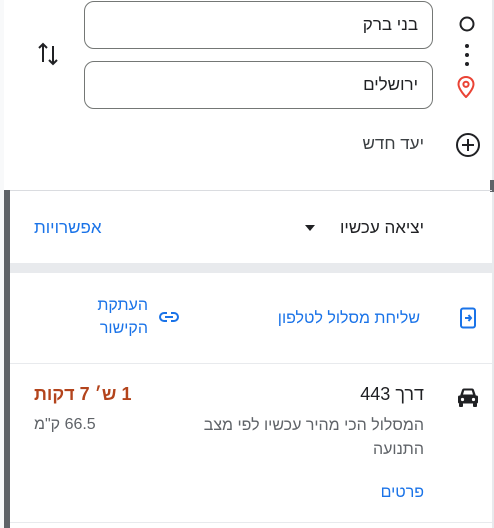 Image resolution: width=494 pixels, height=528 pixels. What do you see at coordinates (468, 398) in the screenshot?
I see `car-icon` at bounding box center [468, 398].